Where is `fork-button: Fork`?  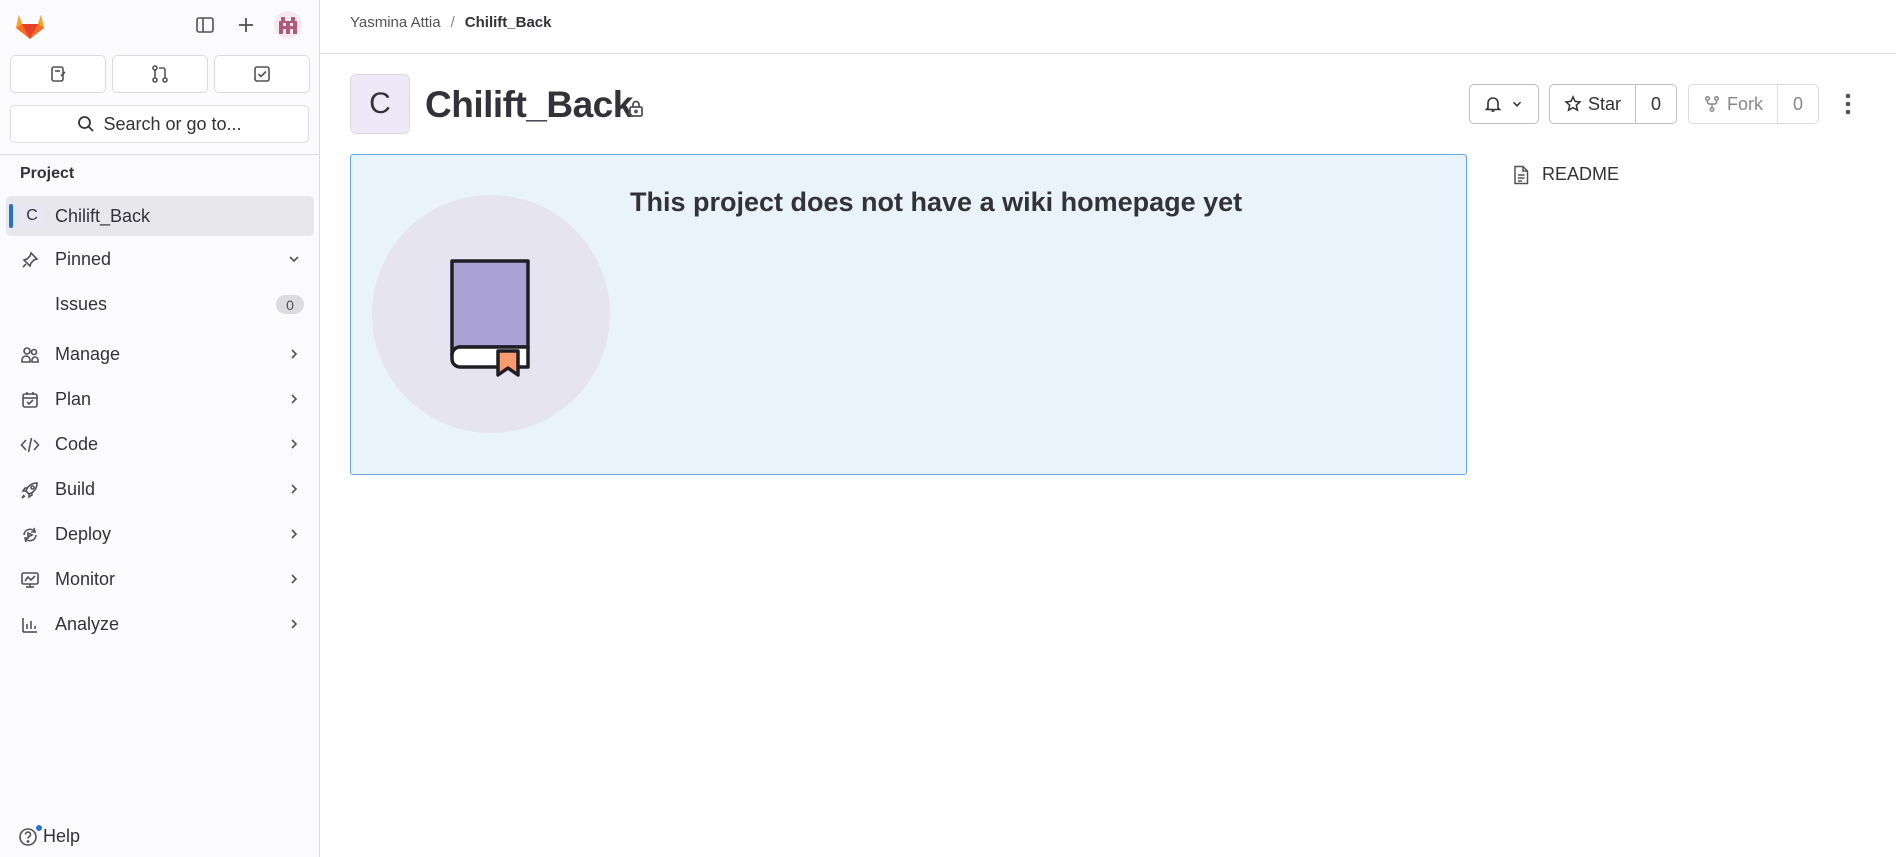
fork-button: Fork is located at coordinates (1733, 104).